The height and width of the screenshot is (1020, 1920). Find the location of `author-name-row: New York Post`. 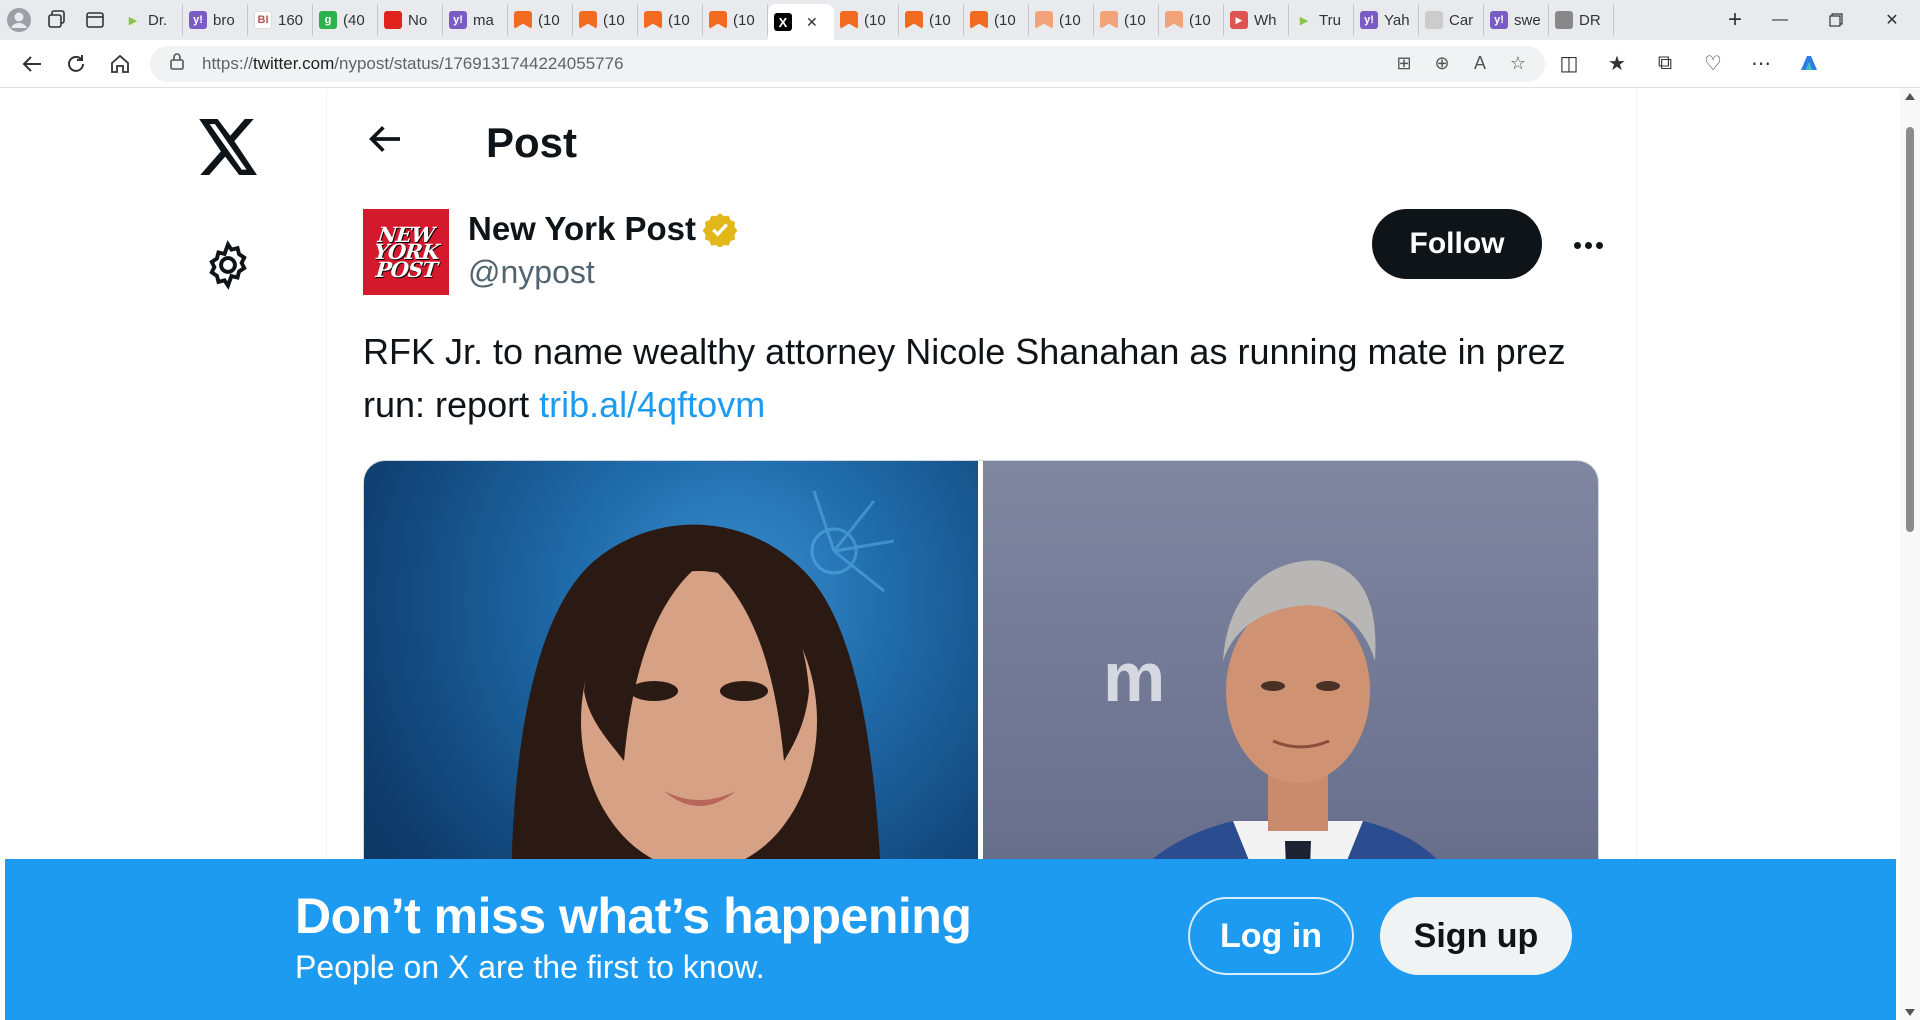

author-name-row: New York Post is located at coordinates (603, 229).